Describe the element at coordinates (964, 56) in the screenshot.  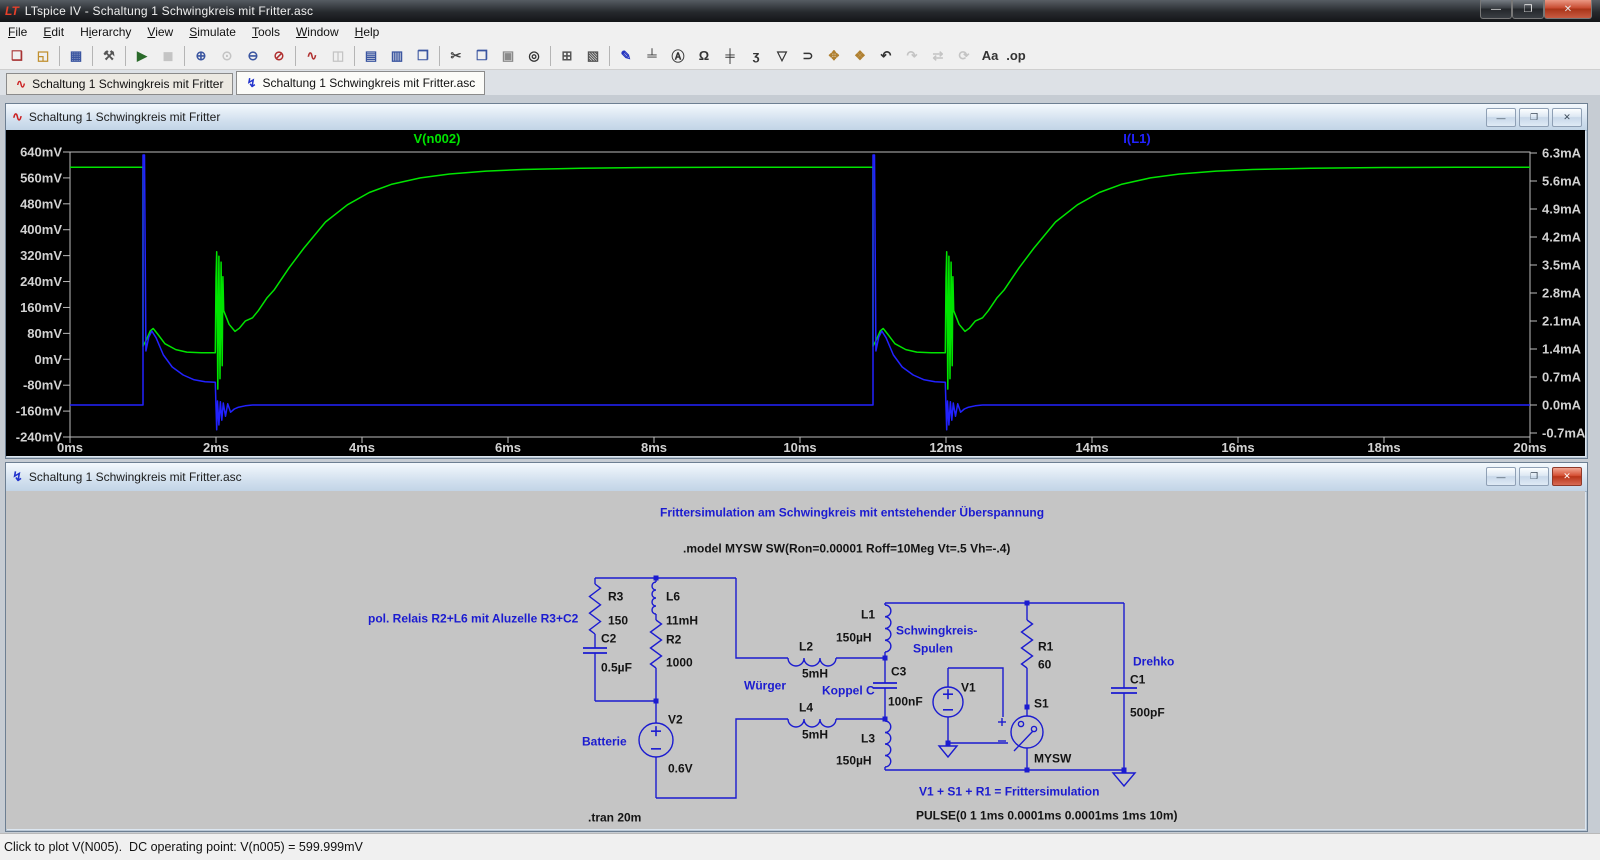
I see `rotate-icon: ⟳` at that location.